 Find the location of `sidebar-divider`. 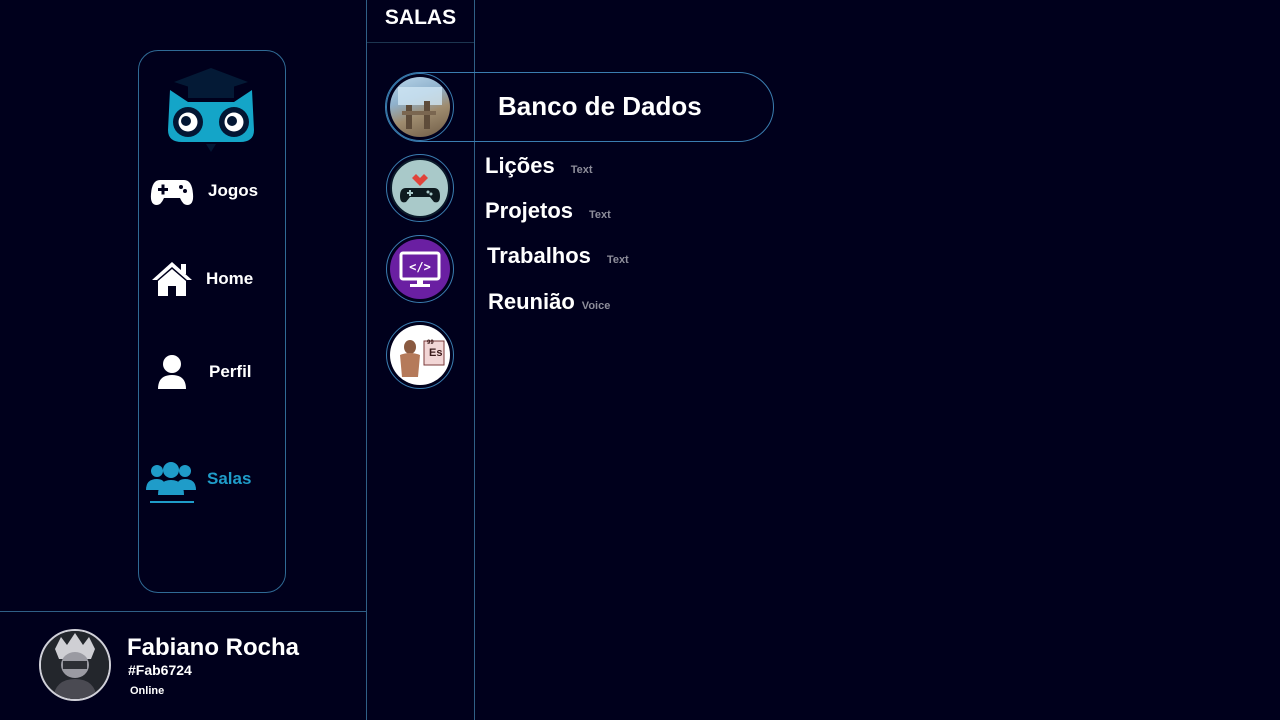

sidebar-divider is located at coordinates (366, 360).